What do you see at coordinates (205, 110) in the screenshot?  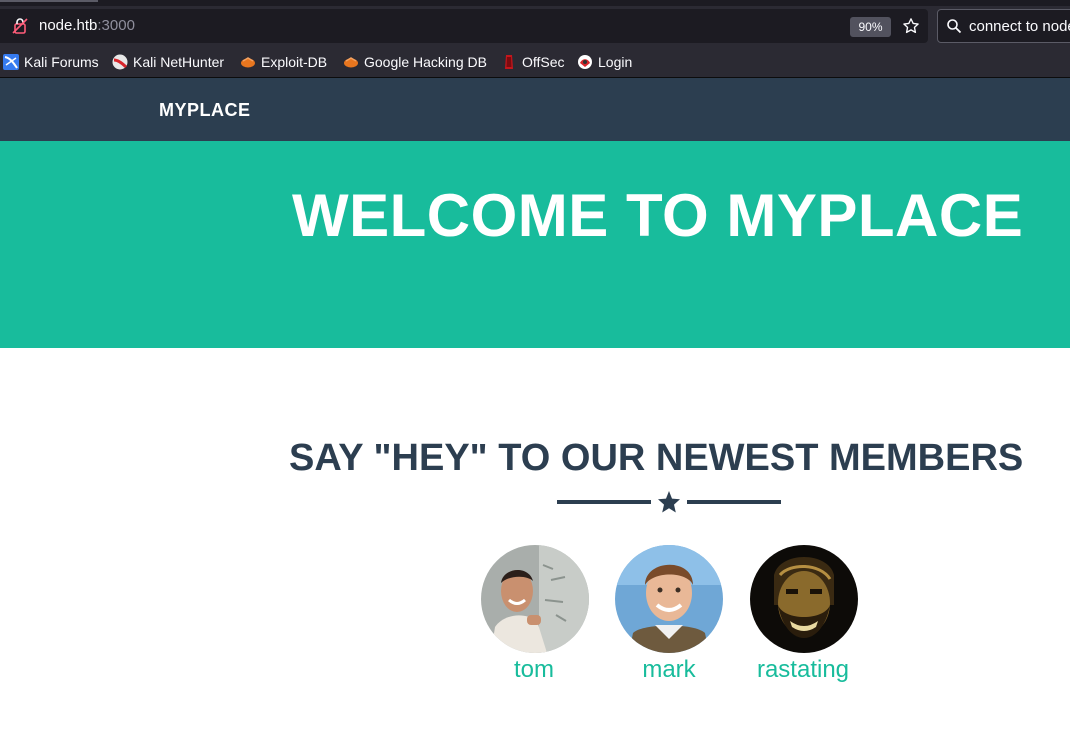 I see `site-brand-link: MYPLACE` at bounding box center [205, 110].